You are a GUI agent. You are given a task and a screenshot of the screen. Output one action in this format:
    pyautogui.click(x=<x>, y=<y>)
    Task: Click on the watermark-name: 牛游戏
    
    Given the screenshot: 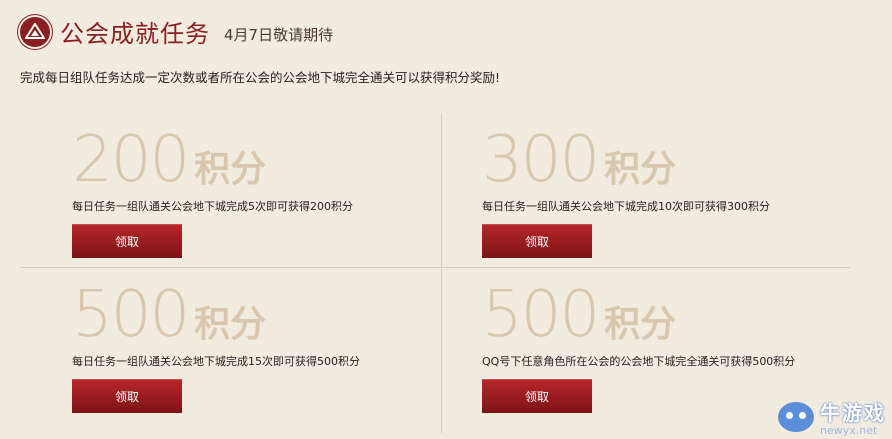 What is the action you would take?
    pyautogui.click(x=853, y=413)
    